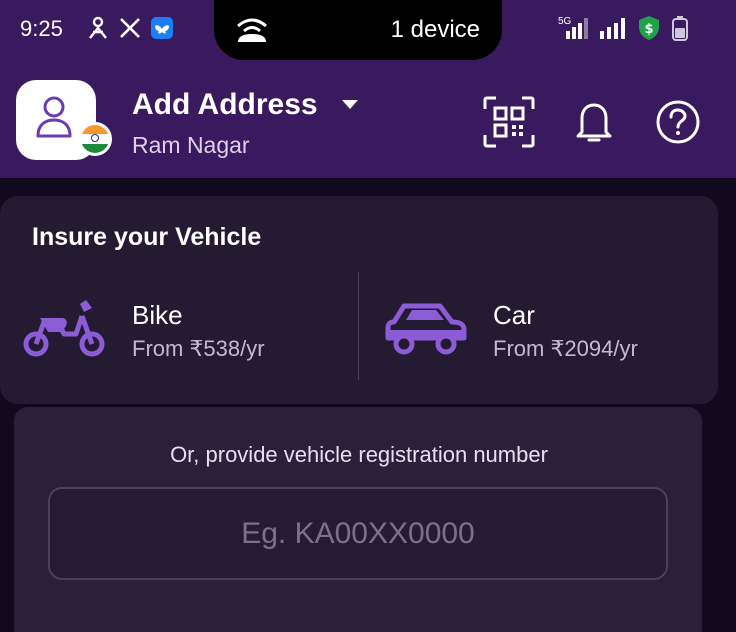  Describe the element at coordinates (191, 145) in the screenshot. I see `address-subtitle: Ram Nagar` at that location.